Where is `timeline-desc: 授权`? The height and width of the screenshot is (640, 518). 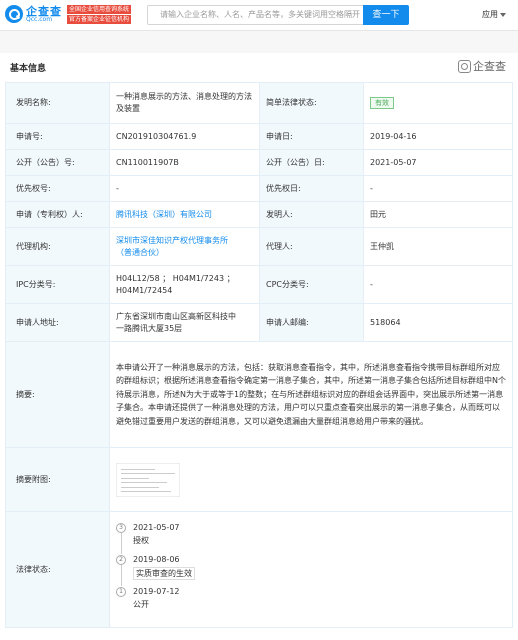 timeline-desc: 授权 is located at coordinates (141, 540).